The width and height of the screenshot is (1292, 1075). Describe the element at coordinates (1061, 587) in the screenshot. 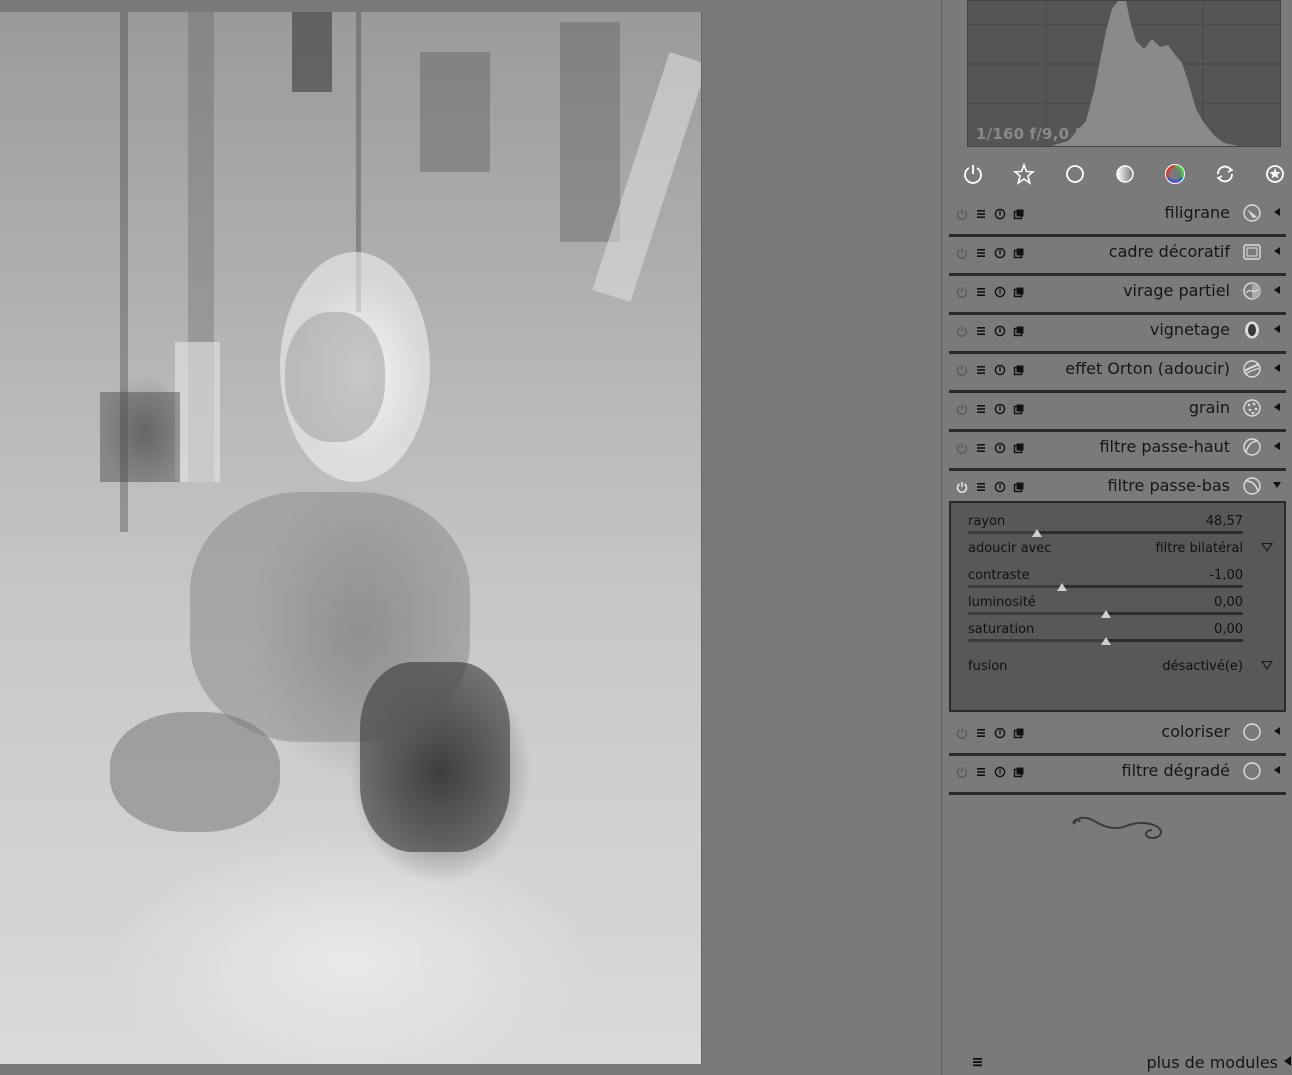

I see `contraste-handle` at that location.